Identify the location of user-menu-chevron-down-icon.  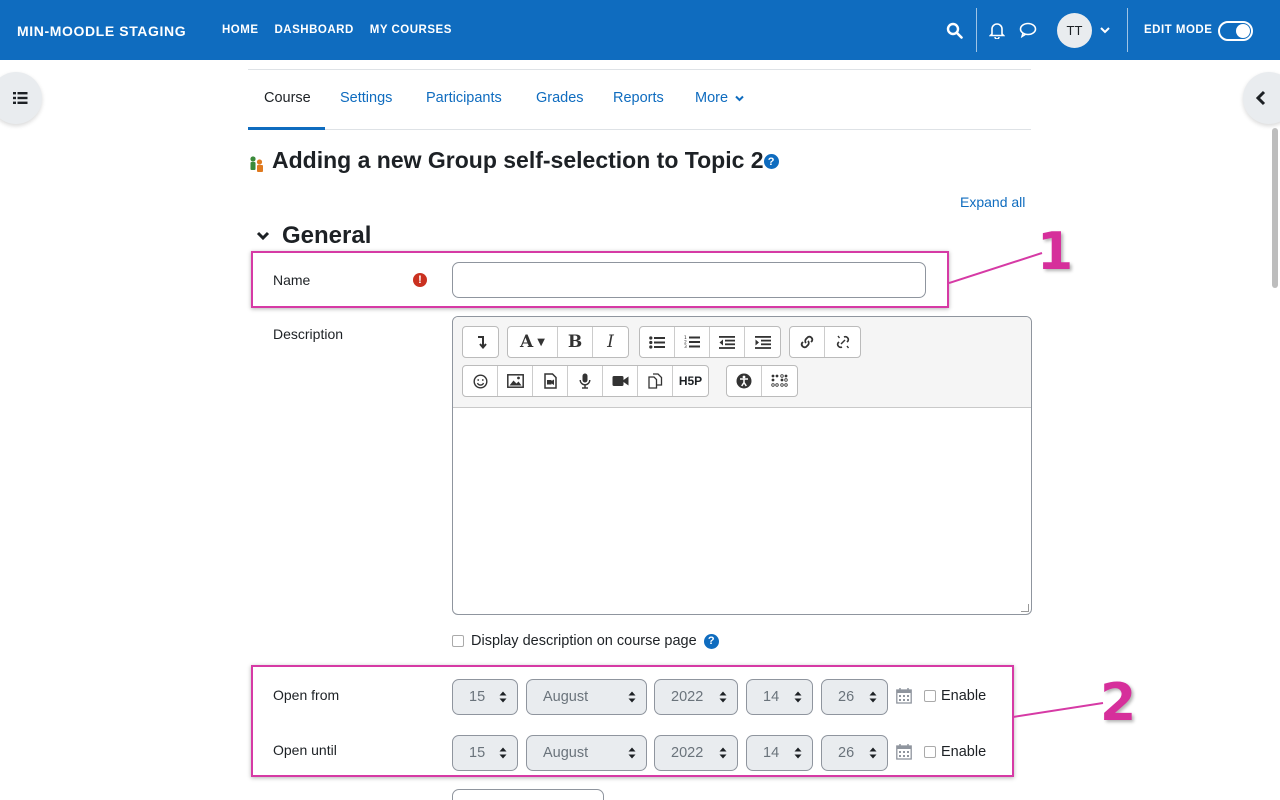
(1105, 30).